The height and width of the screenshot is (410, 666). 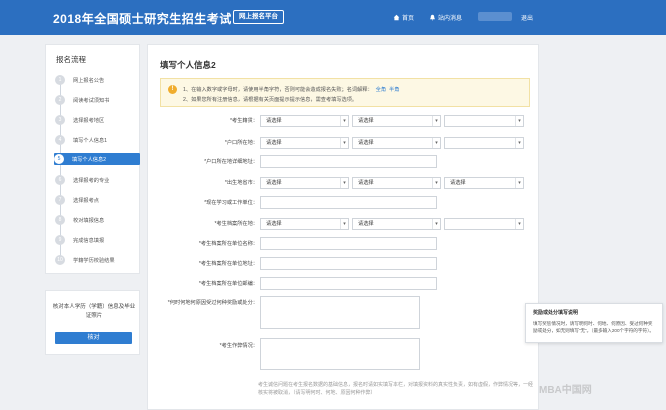 I want to click on home-label: 首页, so click(x=408, y=19).